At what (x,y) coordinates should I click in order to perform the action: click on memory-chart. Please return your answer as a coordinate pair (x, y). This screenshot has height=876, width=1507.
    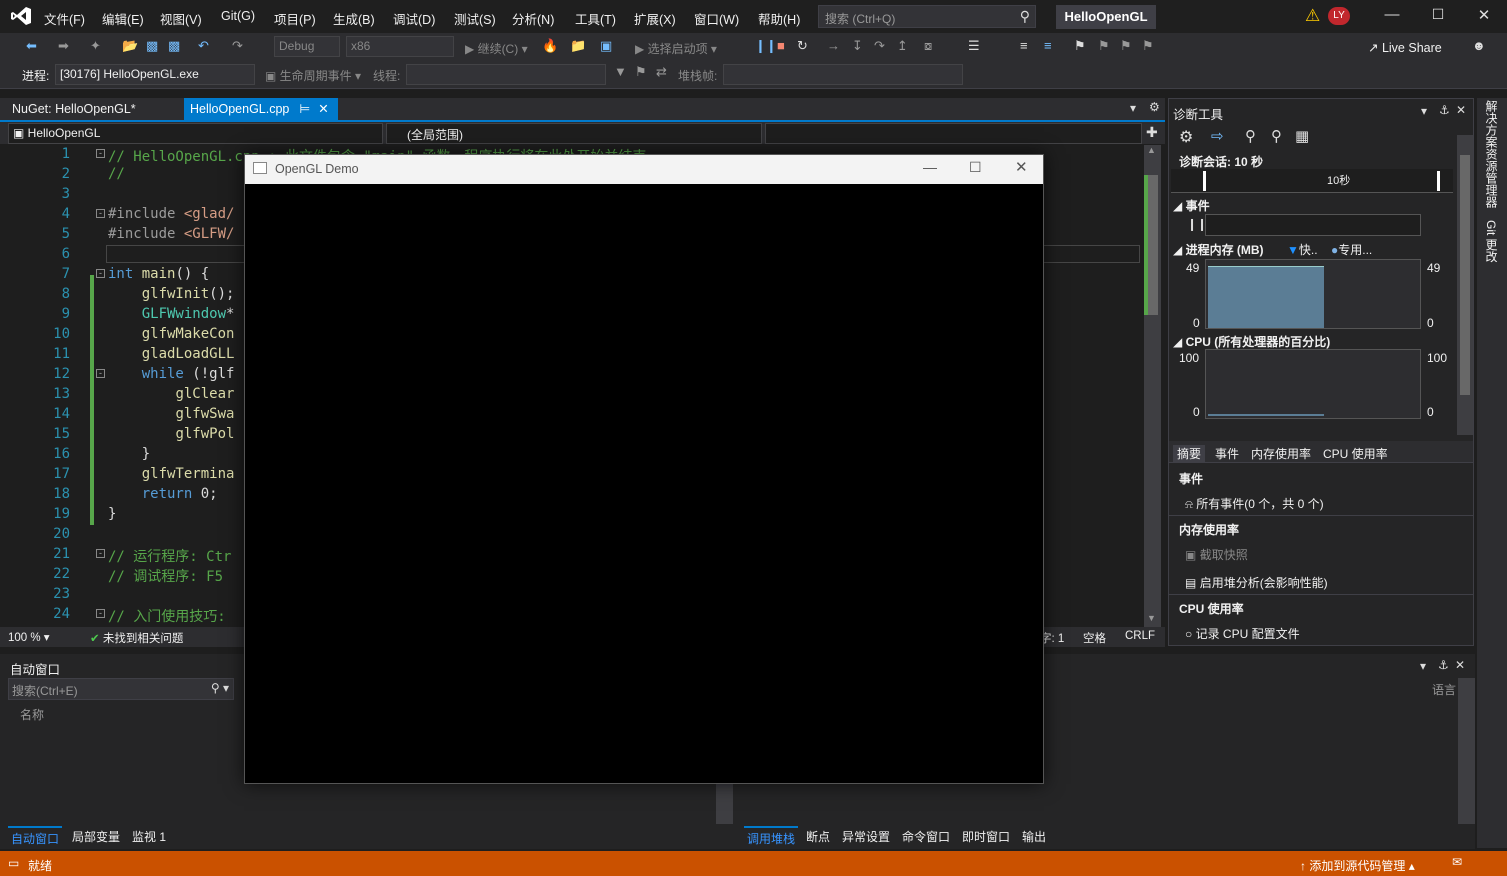
    Looking at the image, I should click on (1313, 294).